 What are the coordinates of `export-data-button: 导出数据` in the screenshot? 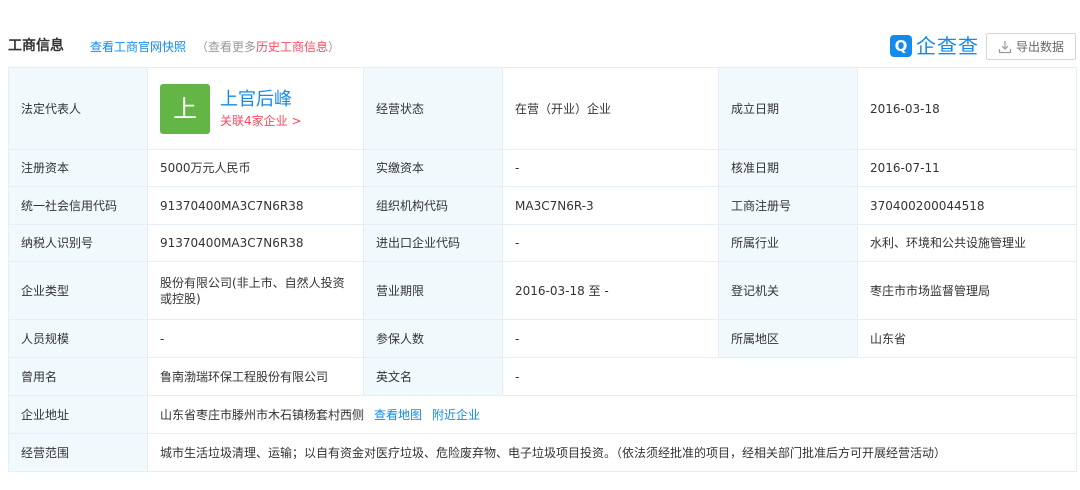 It's located at (1031, 46).